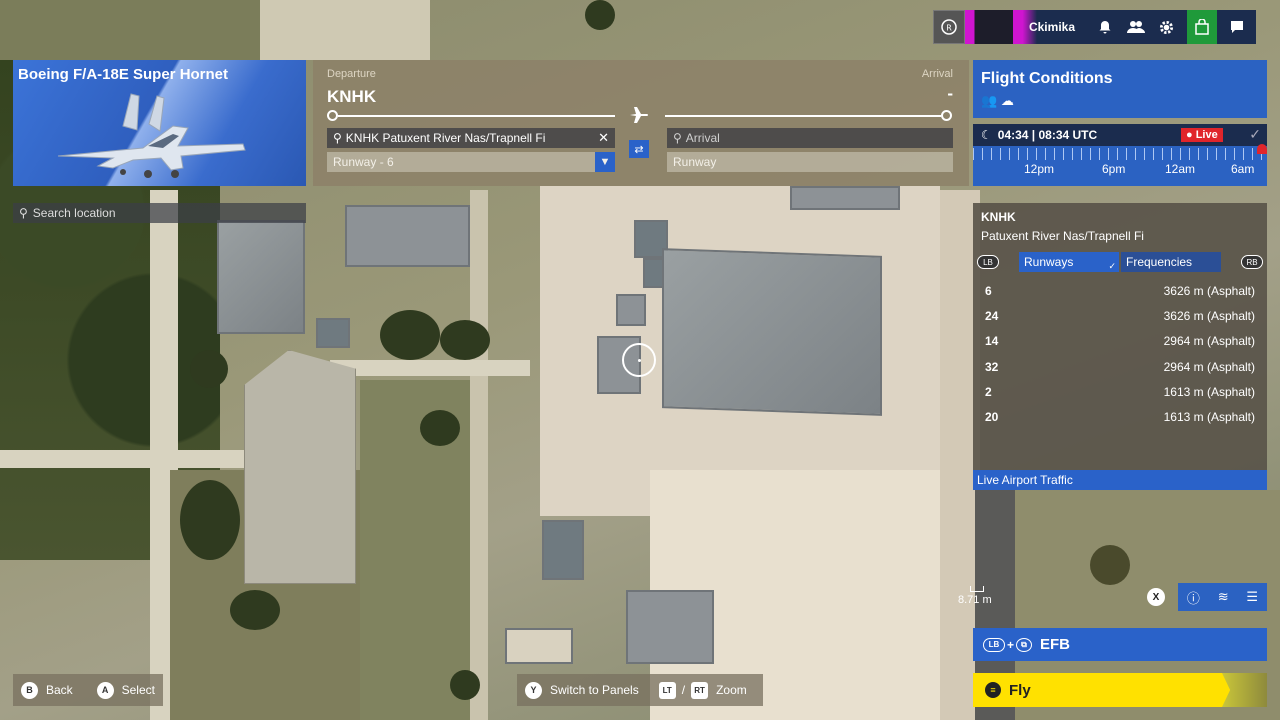 The height and width of the screenshot is (720, 1280). I want to click on top-bar: R Ckimika, so click(1094, 27).